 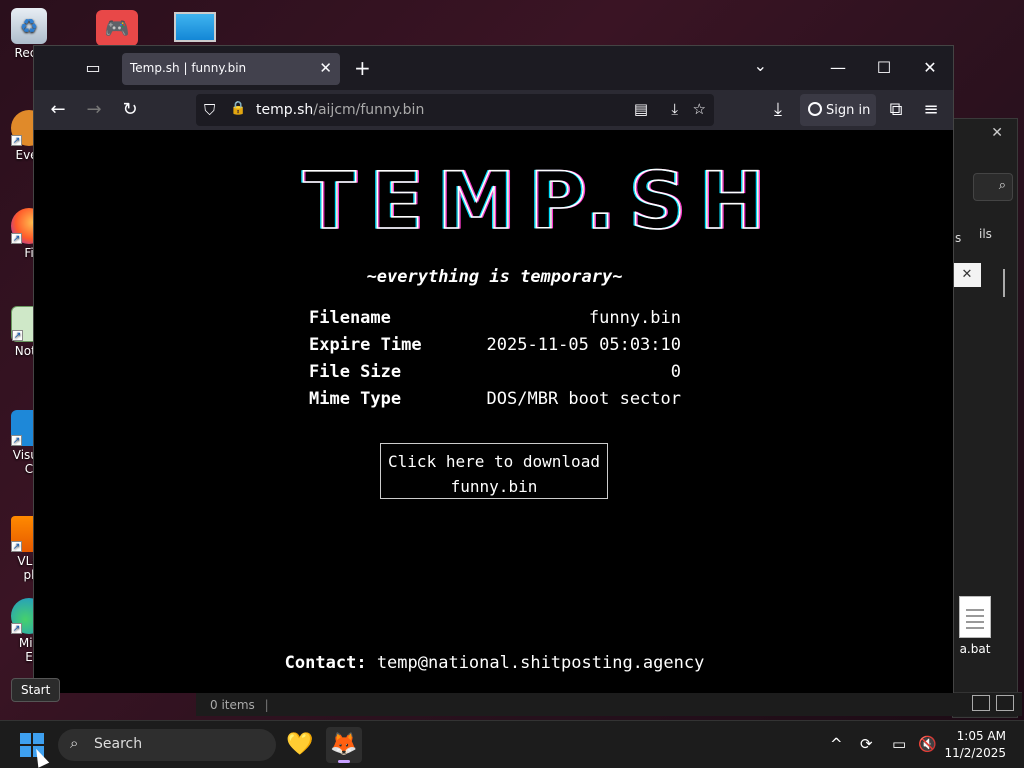 What do you see at coordinates (1005, 703) in the screenshot?
I see `tiles-view-icon` at bounding box center [1005, 703].